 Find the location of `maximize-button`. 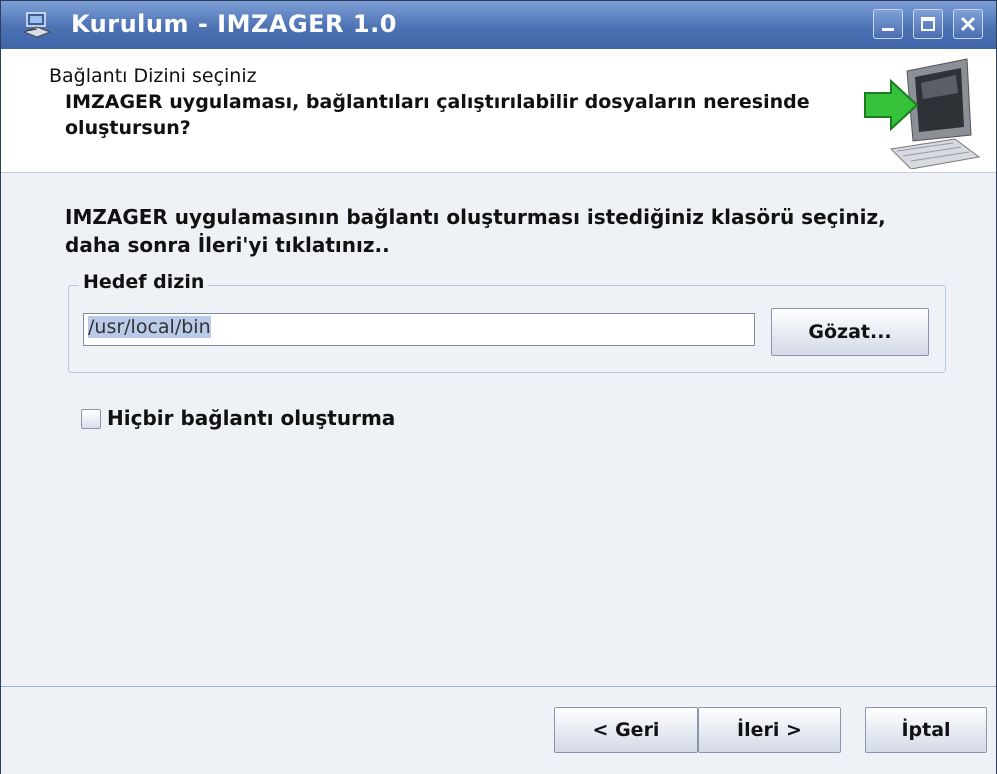

maximize-button is located at coordinates (928, 24).